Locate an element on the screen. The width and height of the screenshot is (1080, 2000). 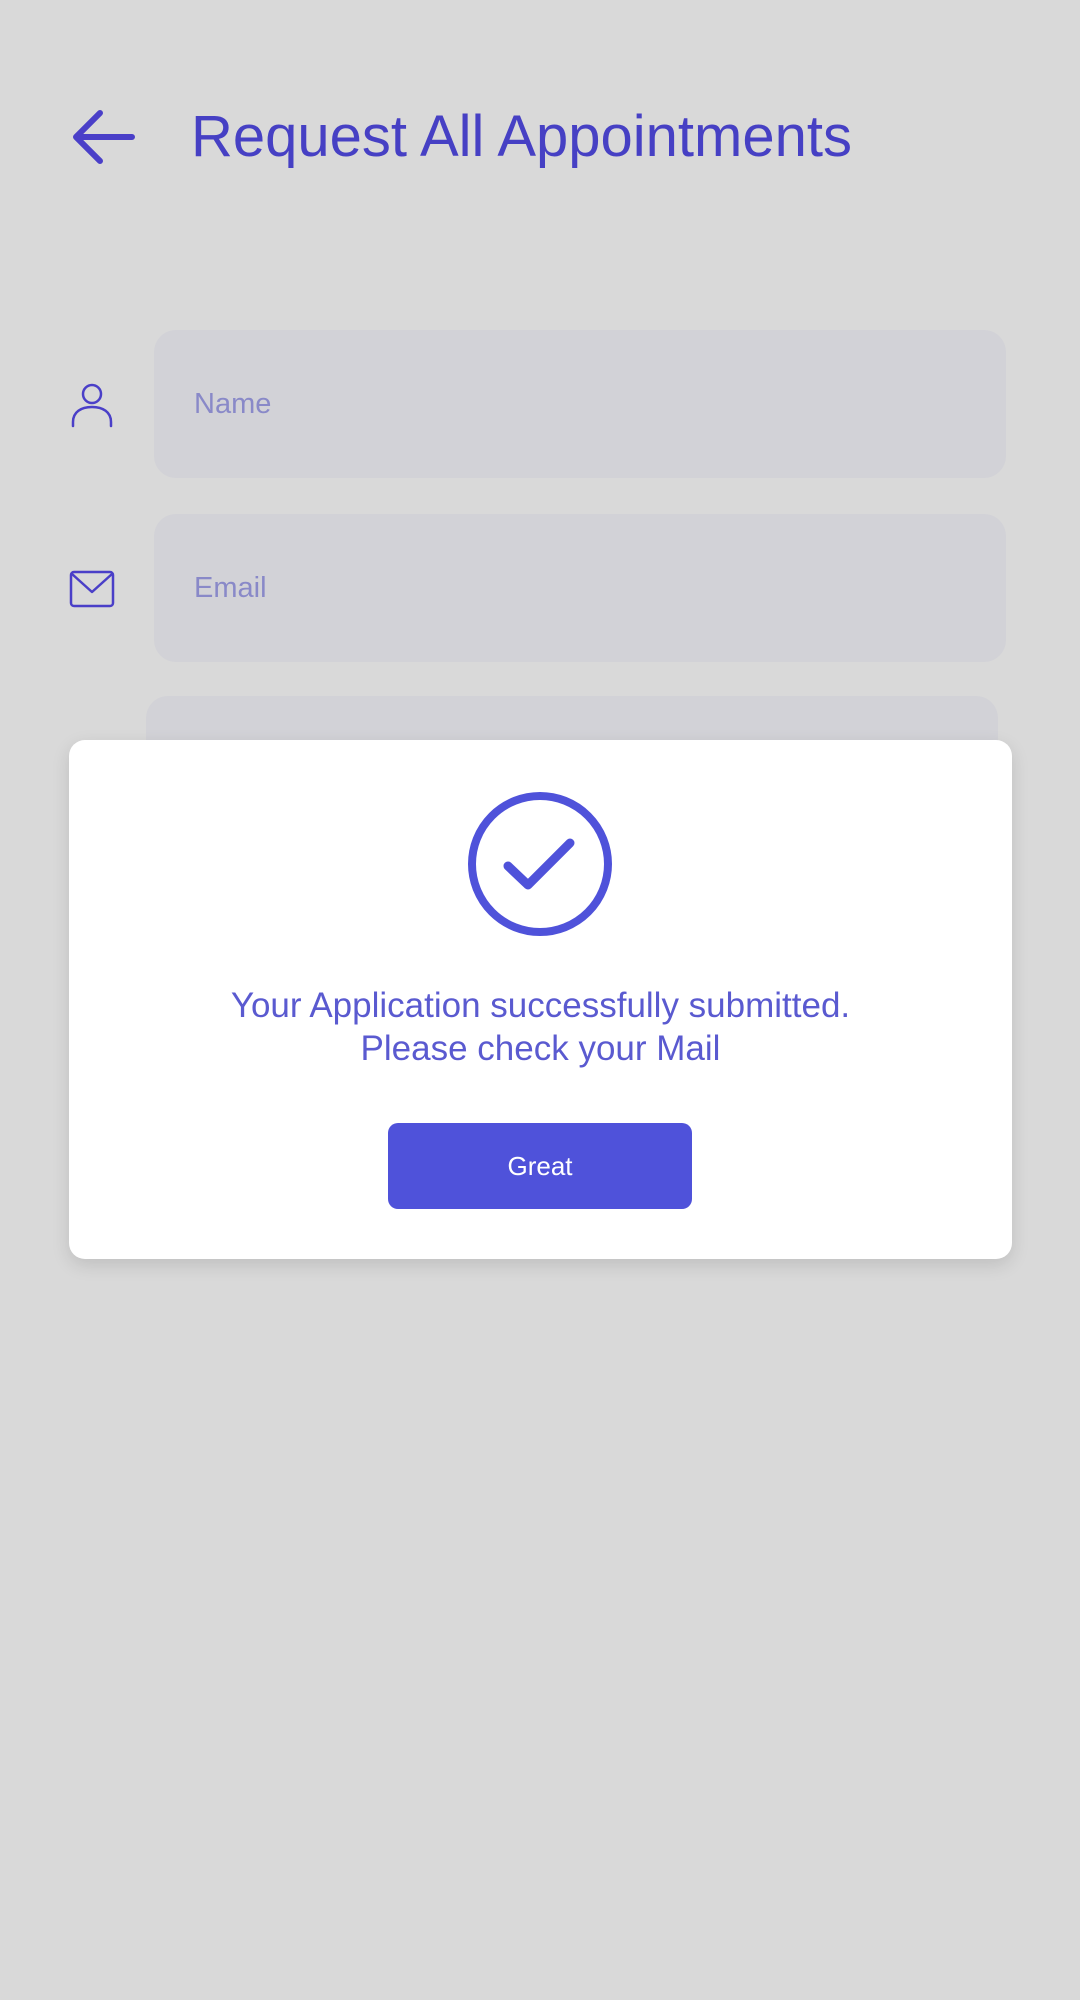
page-title: Request All Appointments is located at coordinates (521, 136).